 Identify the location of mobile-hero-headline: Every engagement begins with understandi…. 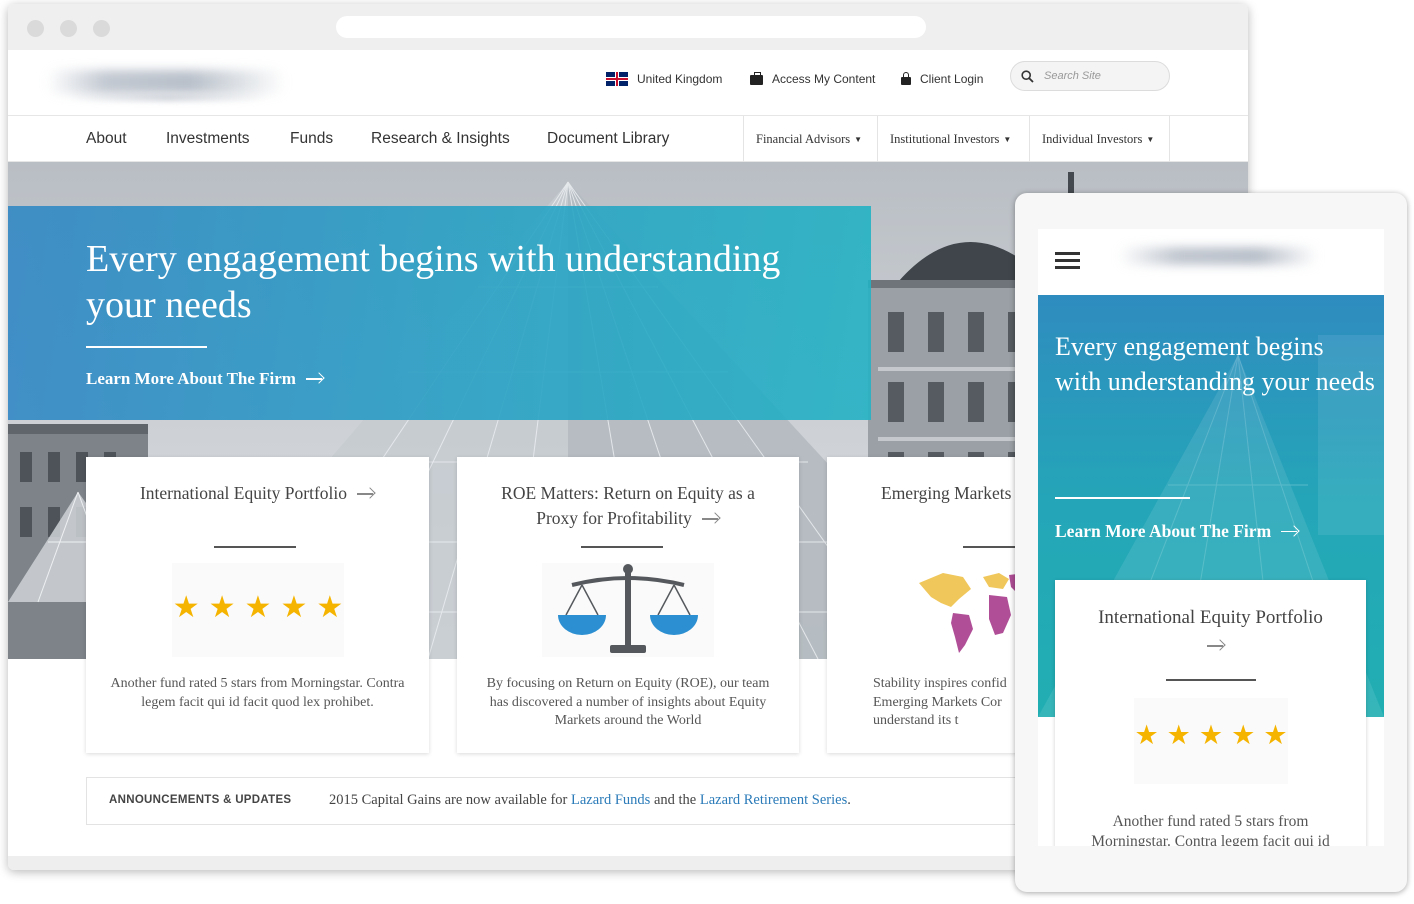
(1215, 364).